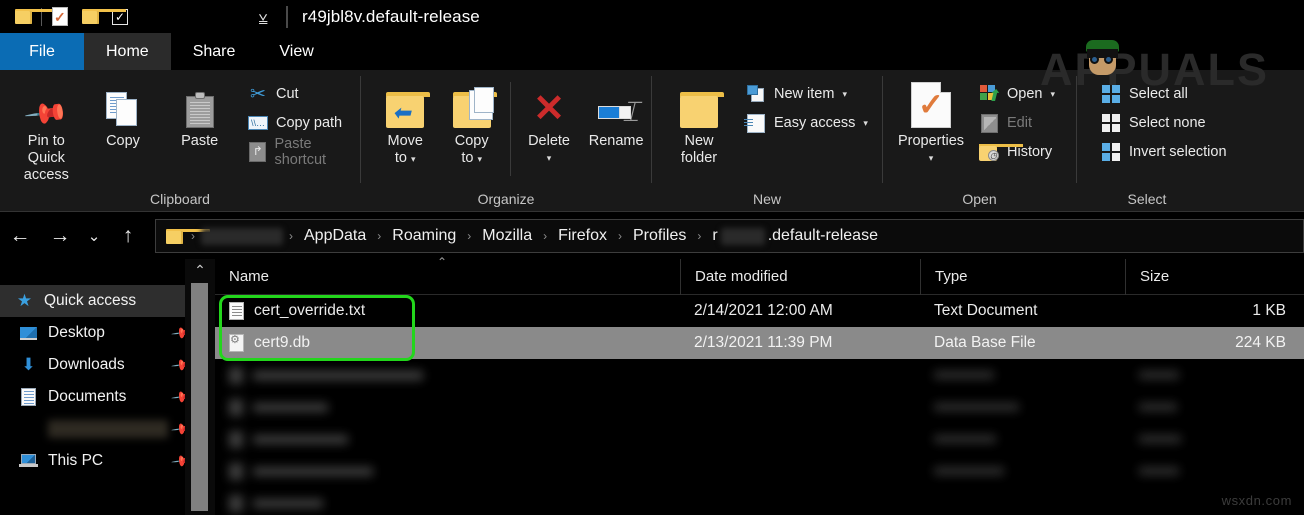 The image size is (1304, 515). Describe the element at coordinates (100, 17) in the screenshot. I see `qat-new-folder-icon` at that location.